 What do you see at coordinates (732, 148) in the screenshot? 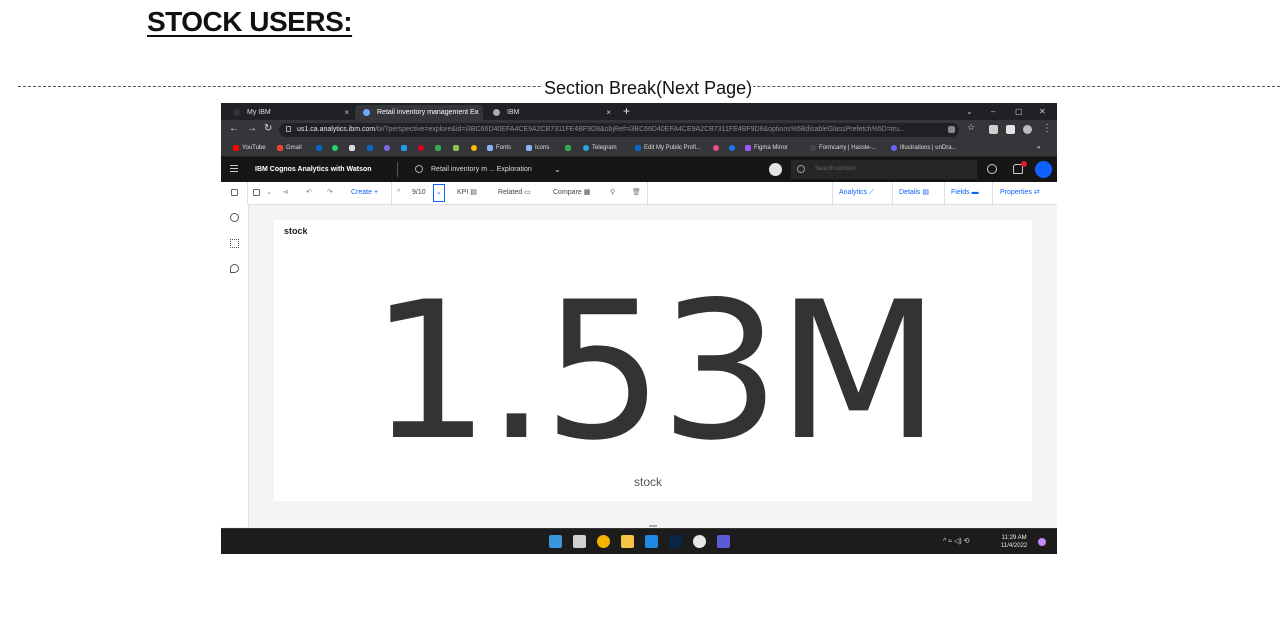
I see `facebook-icon` at bounding box center [732, 148].